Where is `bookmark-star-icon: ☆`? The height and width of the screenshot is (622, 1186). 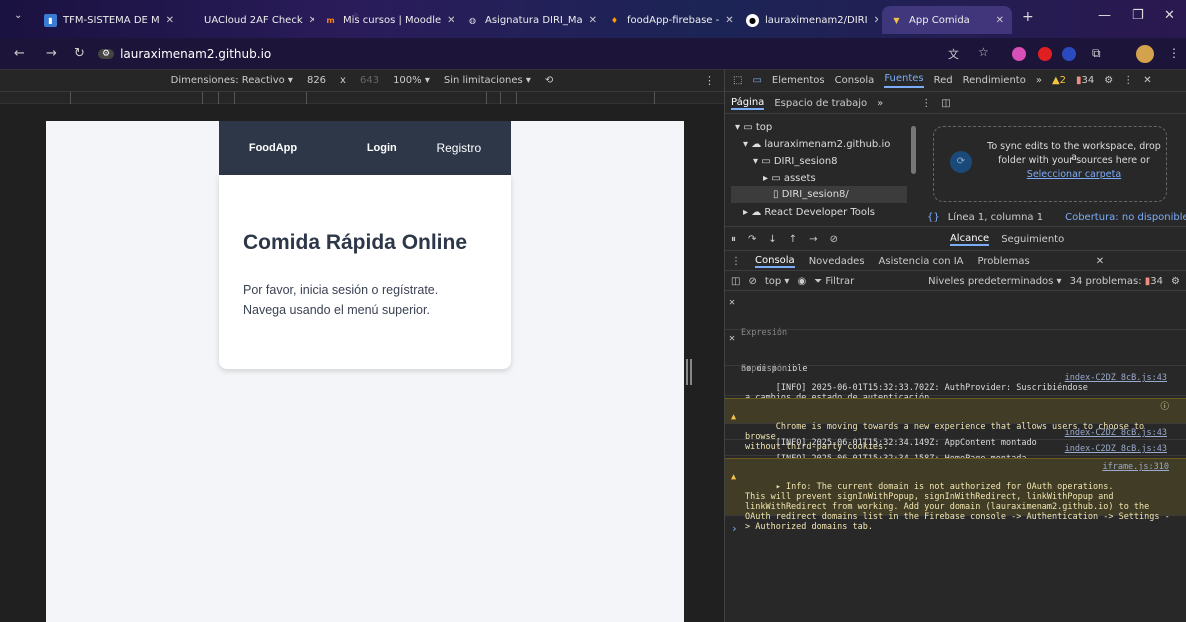 bookmark-star-icon: ☆ is located at coordinates (983, 52).